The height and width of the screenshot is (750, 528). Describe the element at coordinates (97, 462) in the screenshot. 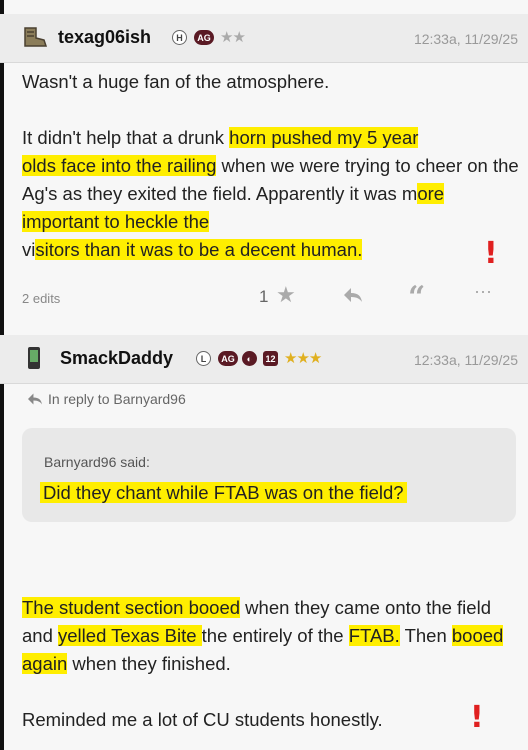

I see `quote-author: Barnyard96 said:` at that location.